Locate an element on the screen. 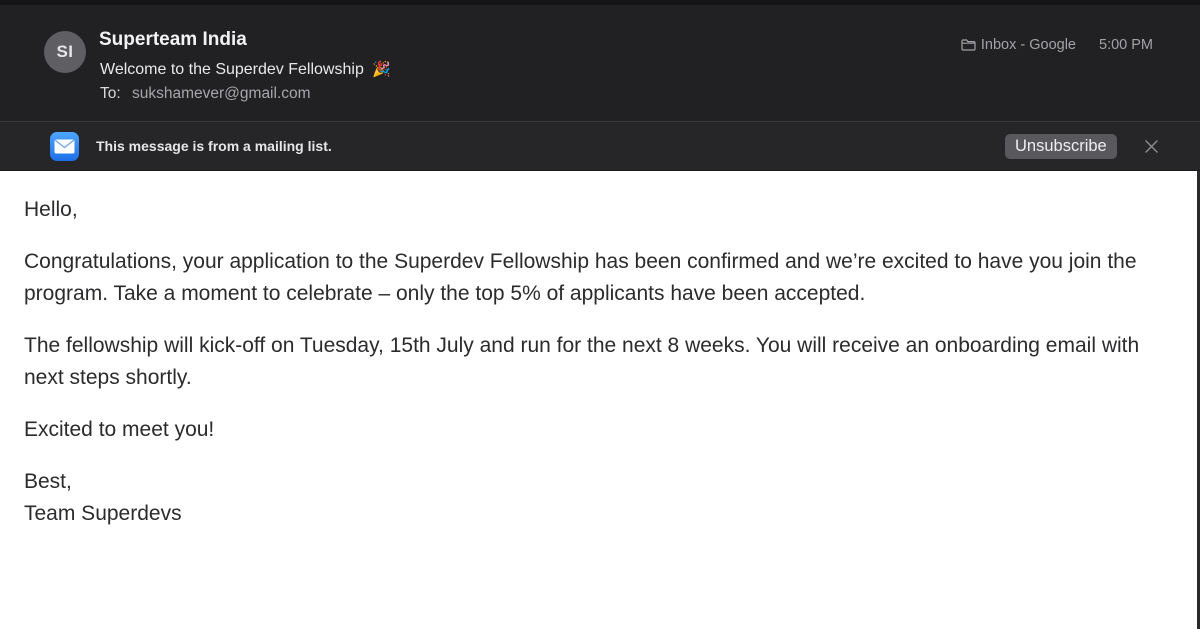 Image resolution: width=1200 pixels, height=629 pixels. mailbox-name: Inbox - Google is located at coordinates (1028, 45).